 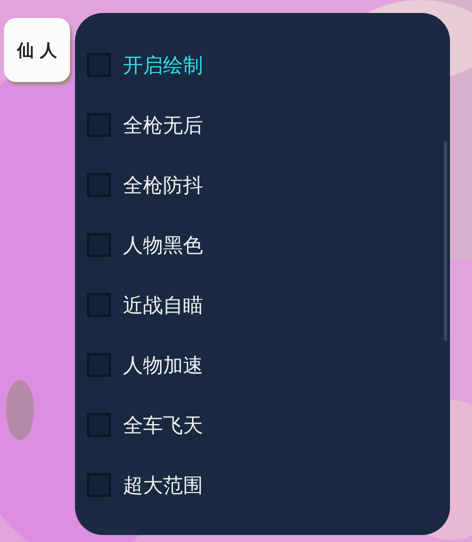 What do you see at coordinates (163, 425) in the screenshot?
I see `option-label: 全车飞天` at bounding box center [163, 425].